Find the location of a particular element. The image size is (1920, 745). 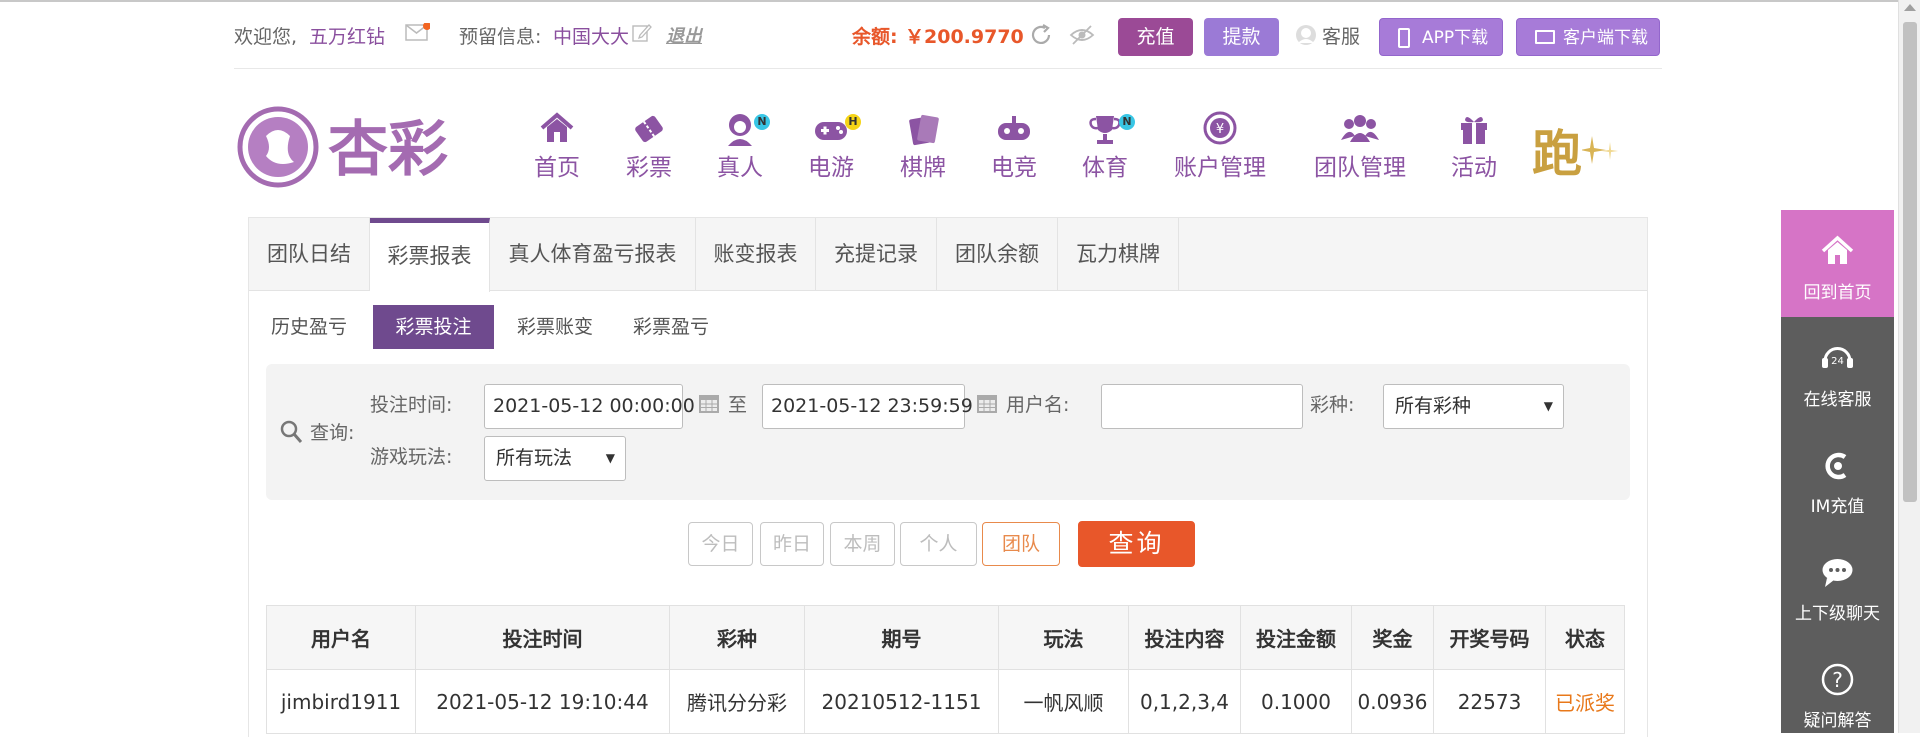

username-link: 五万红钻 is located at coordinates (347, 35).